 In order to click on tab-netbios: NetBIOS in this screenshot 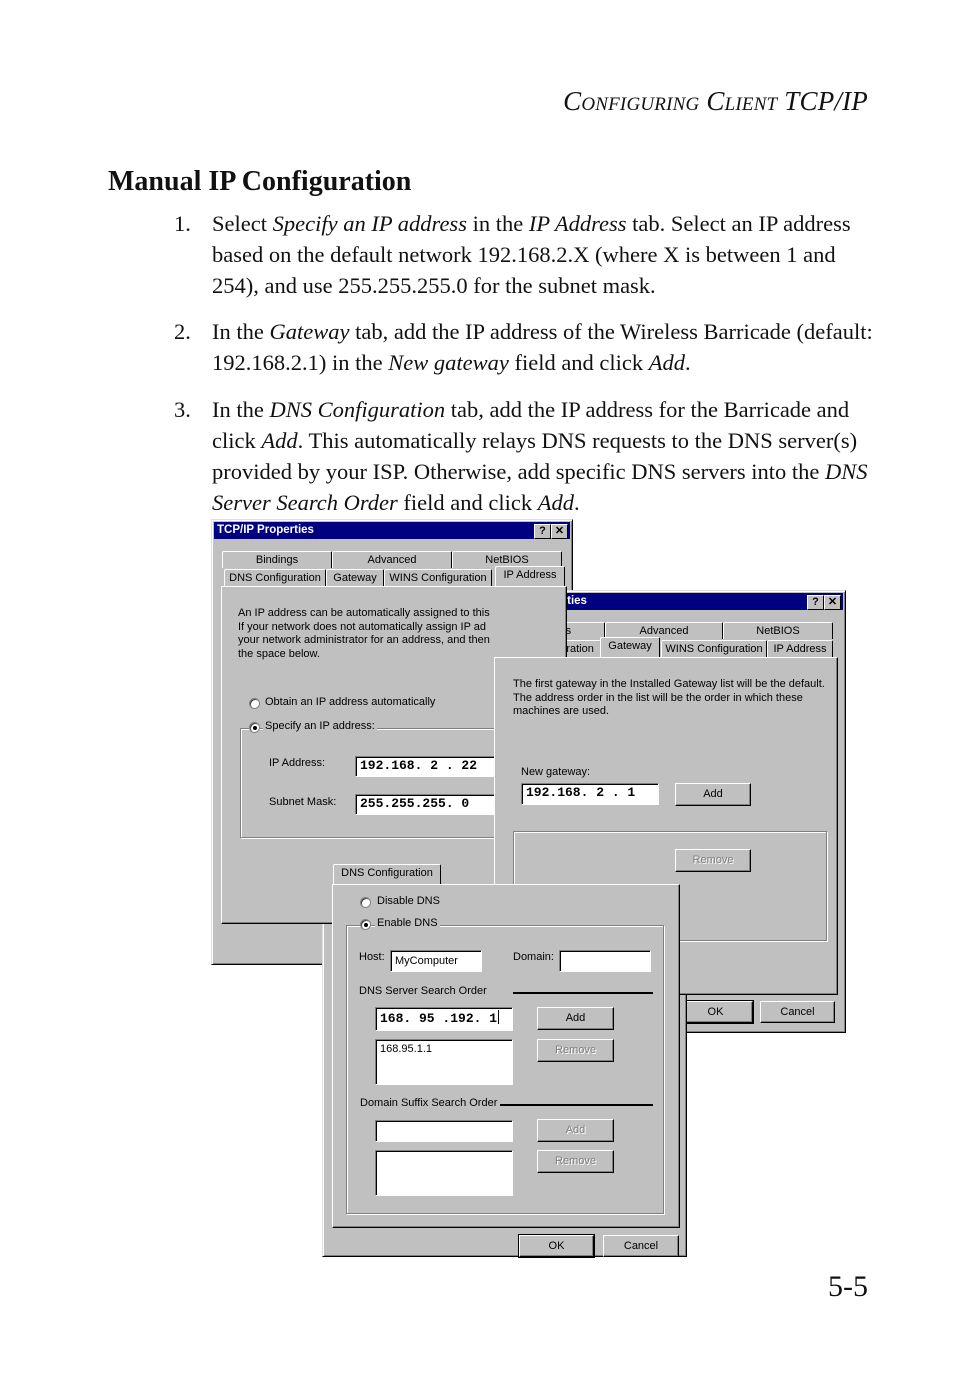, I will do `click(778, 630)`.